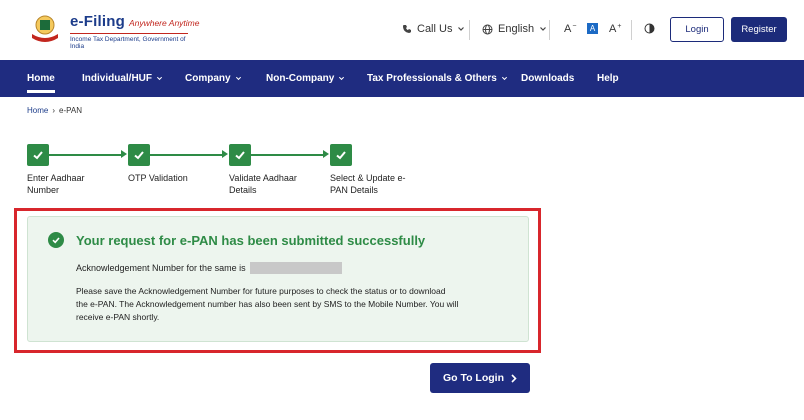 This screenshot has height=420, width=804. I want to click on nav-item-label: Downloads, so click(548, 78).